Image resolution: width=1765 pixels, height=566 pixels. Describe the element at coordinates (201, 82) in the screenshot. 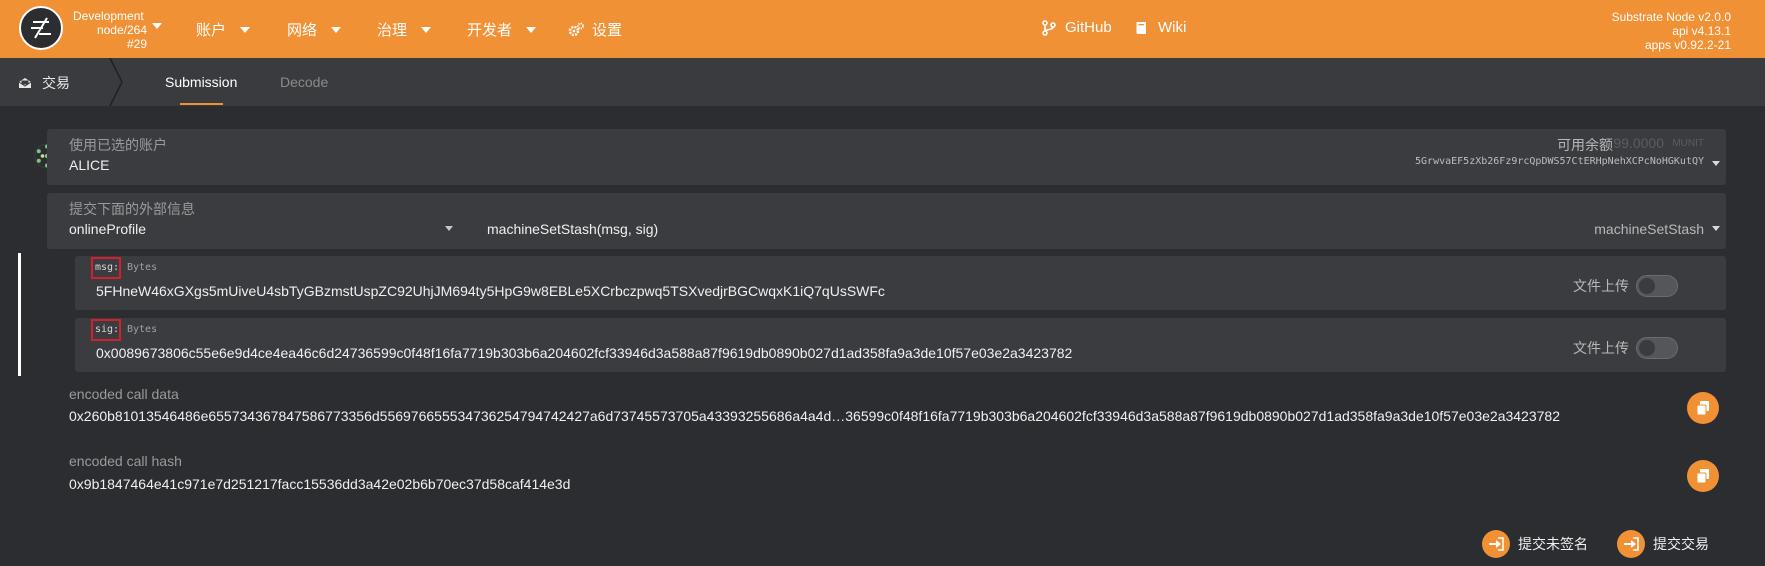

I see `tab-submission: Submission` at that location.